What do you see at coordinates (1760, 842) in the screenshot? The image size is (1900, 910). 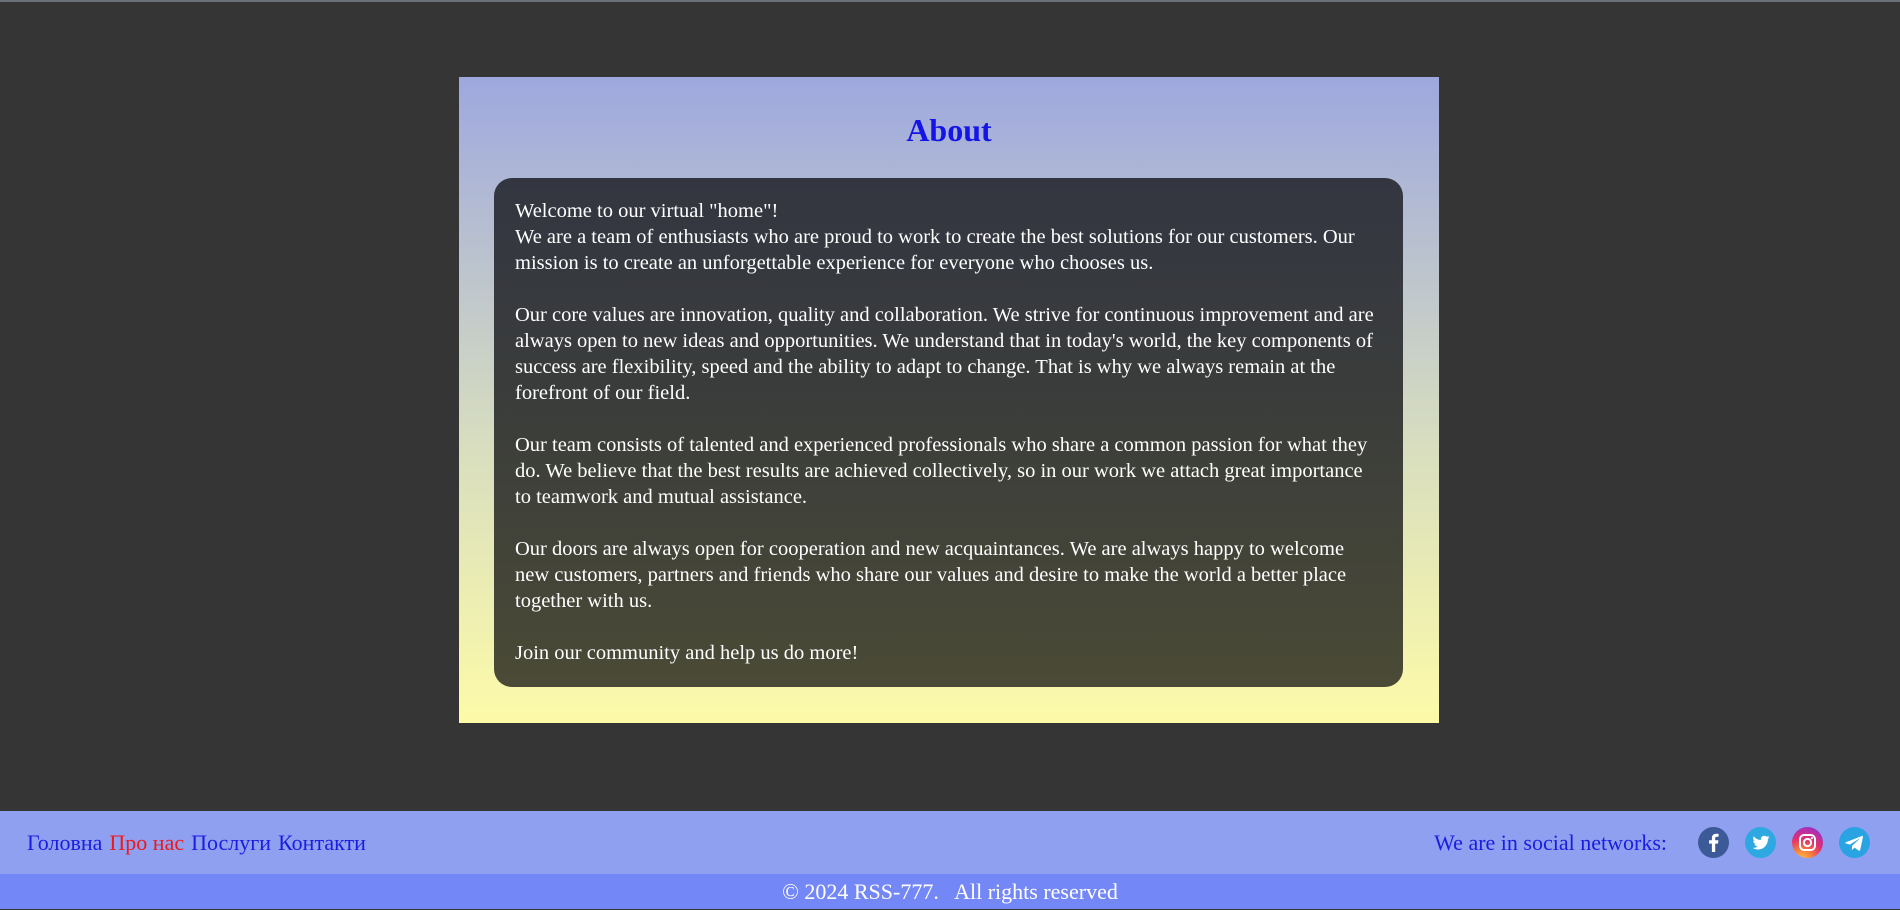 I see `twitter-icon` at bounding box center [1760, 842].